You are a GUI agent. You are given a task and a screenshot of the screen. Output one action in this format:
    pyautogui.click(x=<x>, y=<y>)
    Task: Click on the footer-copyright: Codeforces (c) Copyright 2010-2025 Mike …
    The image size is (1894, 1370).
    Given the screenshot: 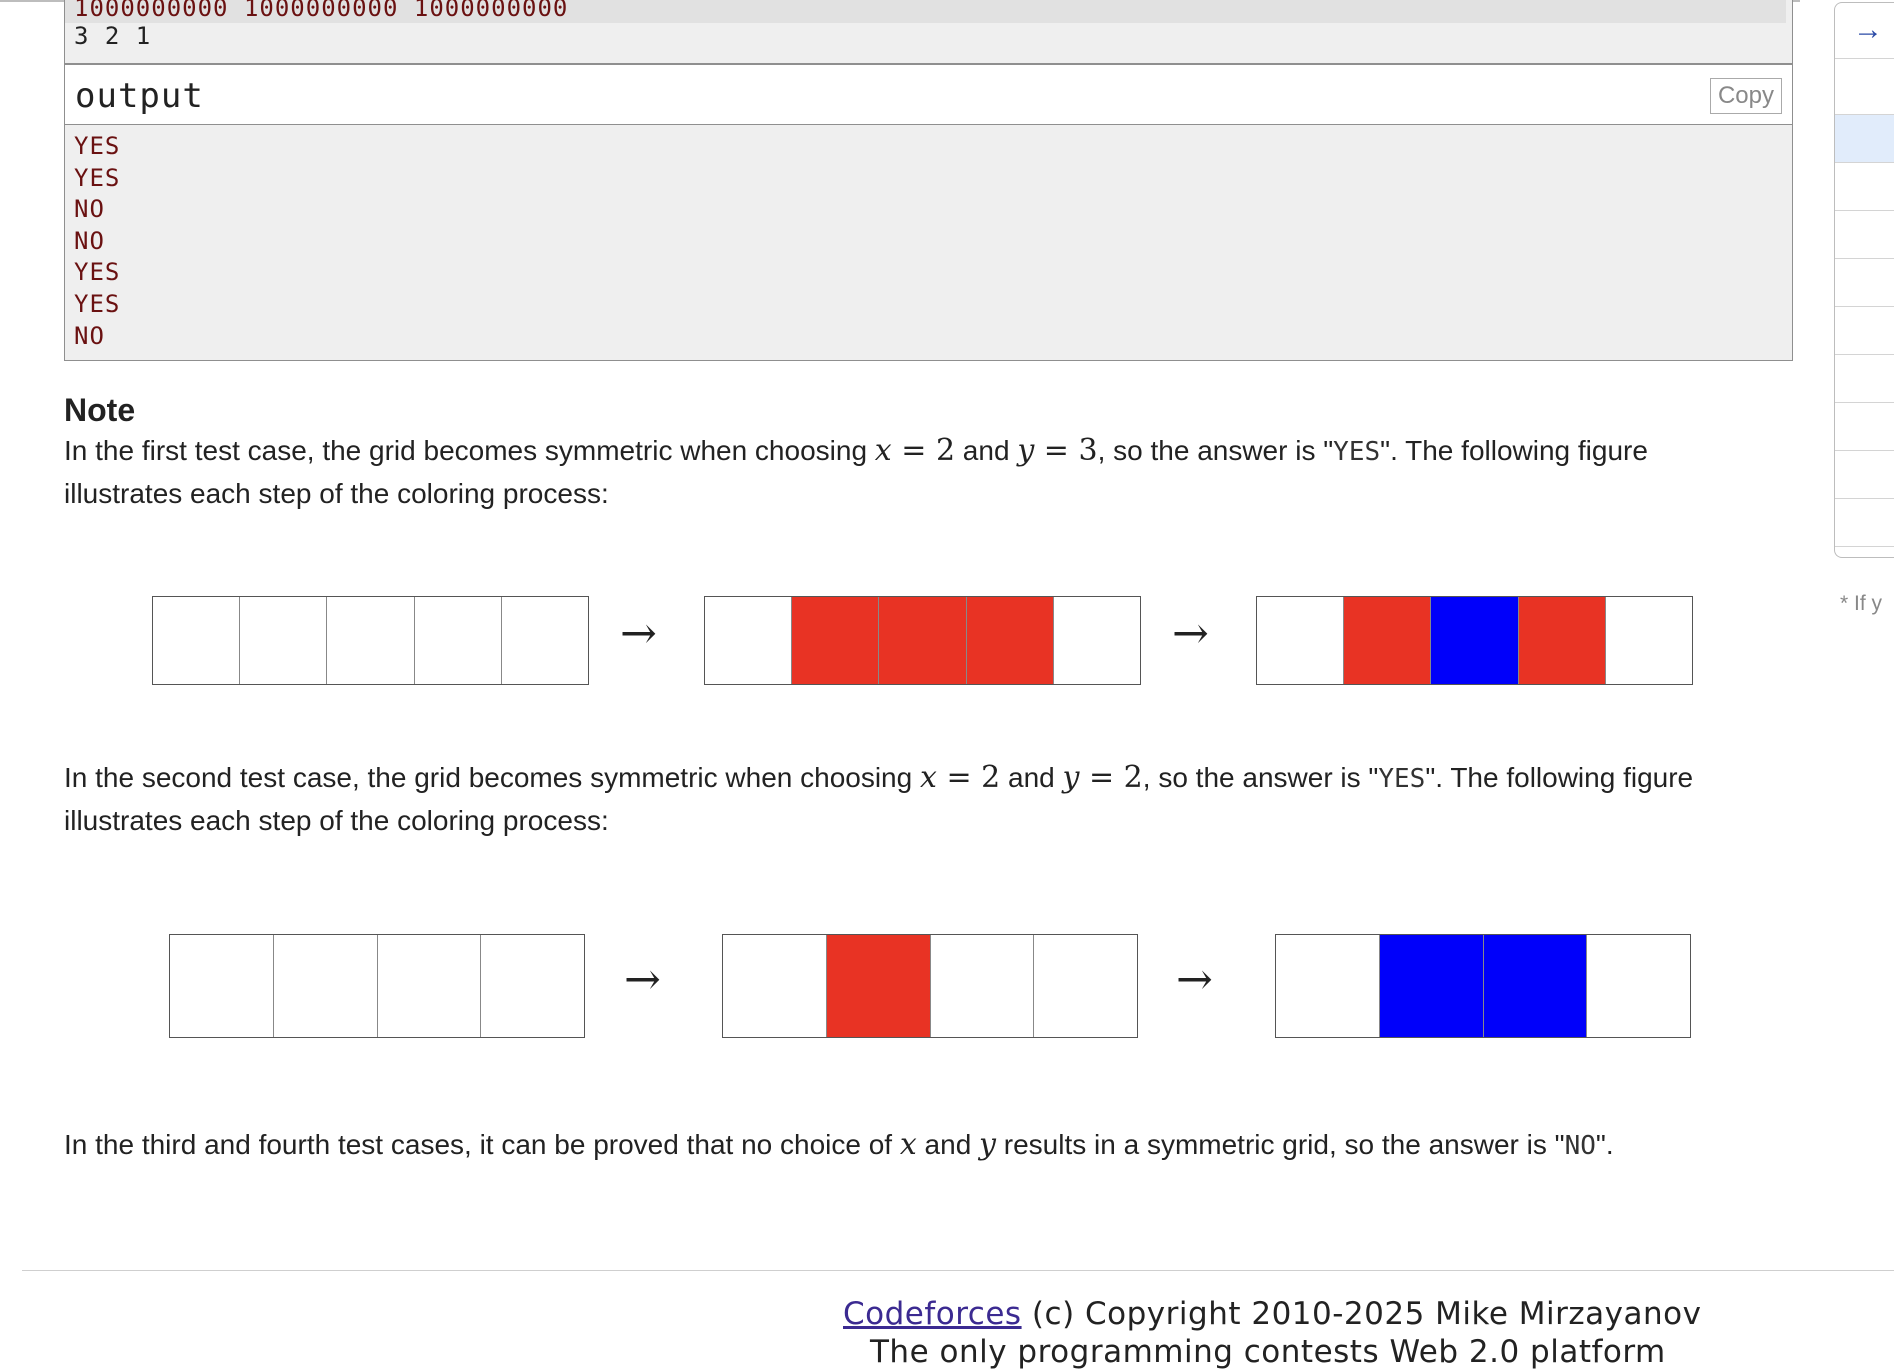 What is the action you would take?
    pyautogui.click(x=1272, y=1314)
    